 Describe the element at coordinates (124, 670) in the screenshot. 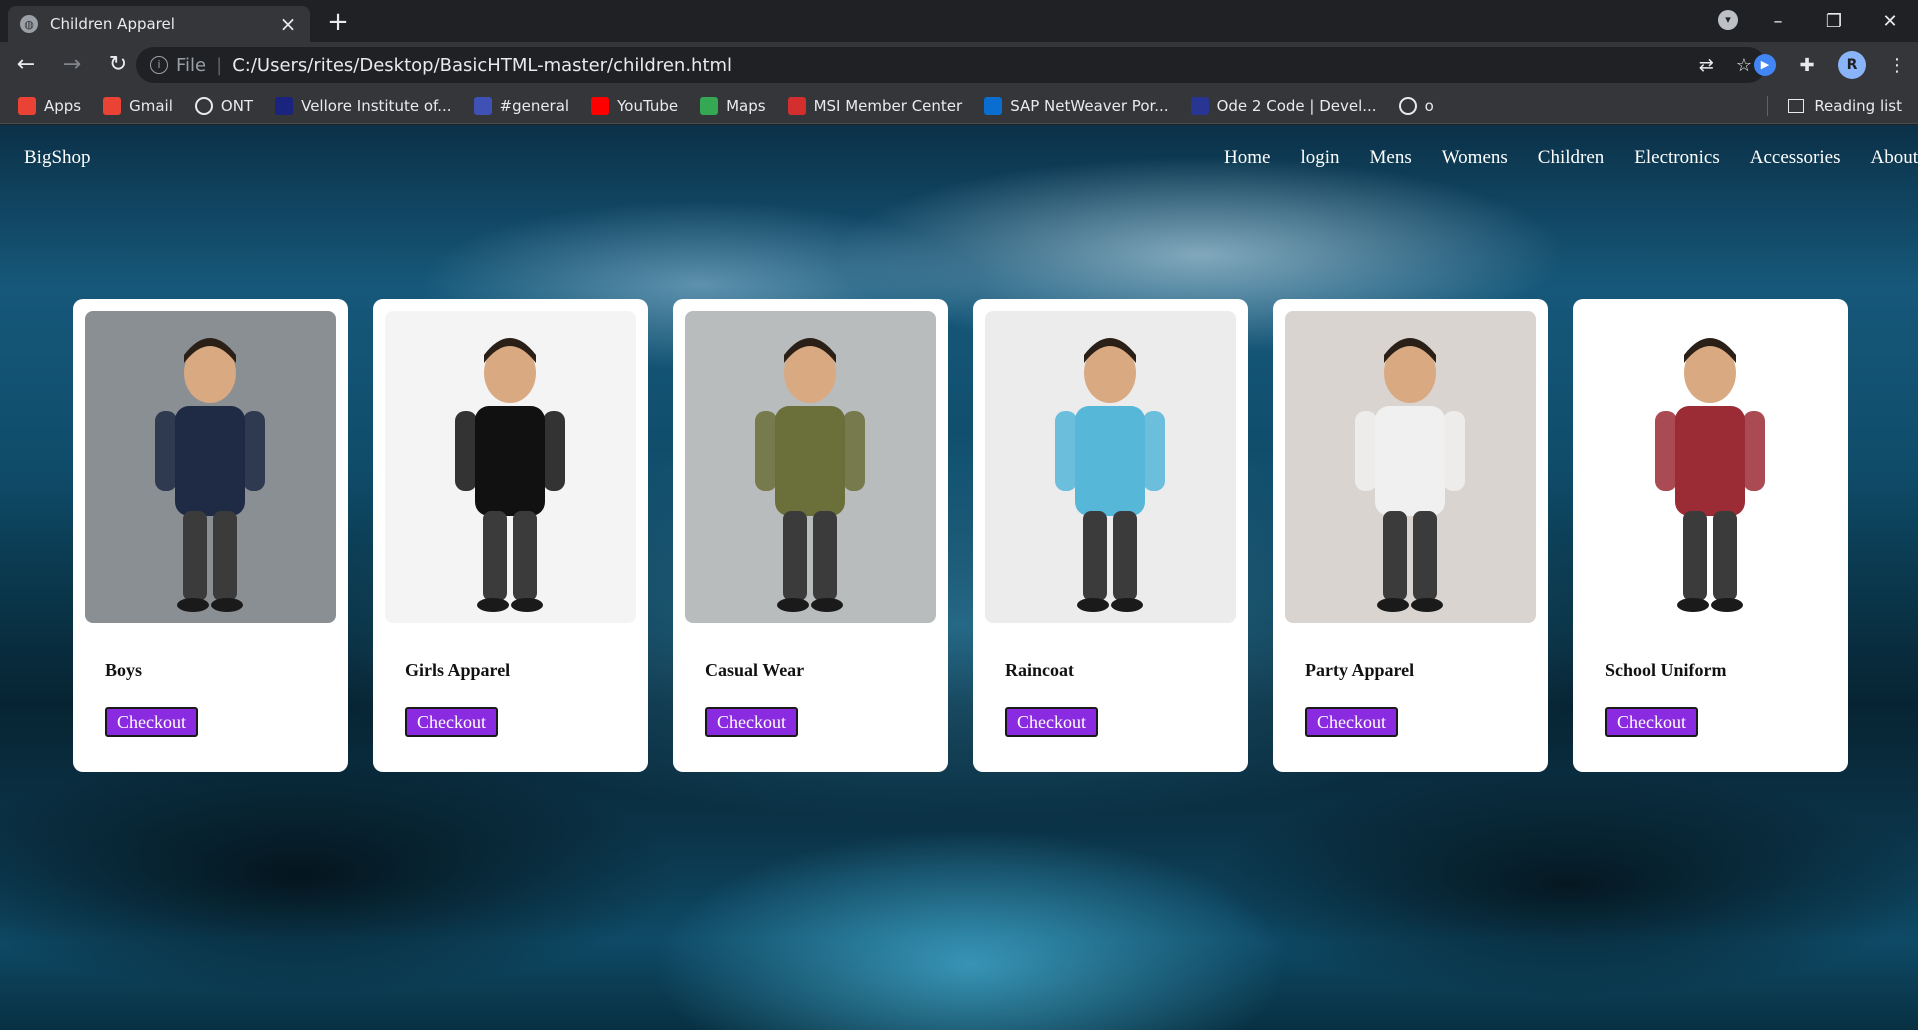

I see `product-title: Boys` at that location.